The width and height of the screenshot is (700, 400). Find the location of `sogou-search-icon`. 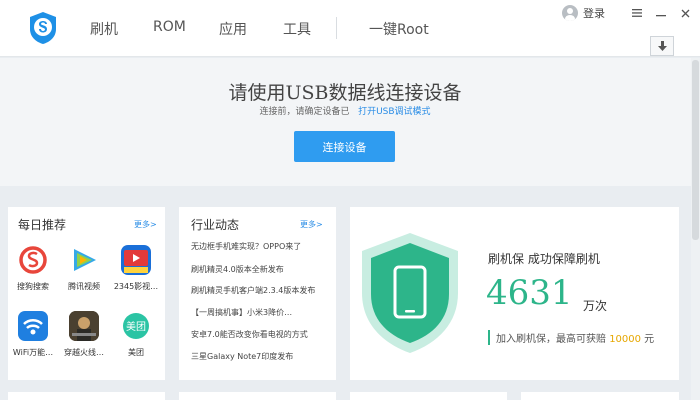

sogou-search-icon is located at coordinates (33, 260).